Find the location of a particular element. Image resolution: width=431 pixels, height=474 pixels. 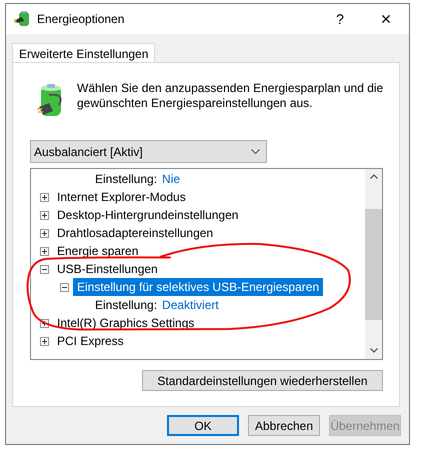

restore-defaults-button: Standardeinstellungen wiederherstellen is located at coordinates (262, 380).